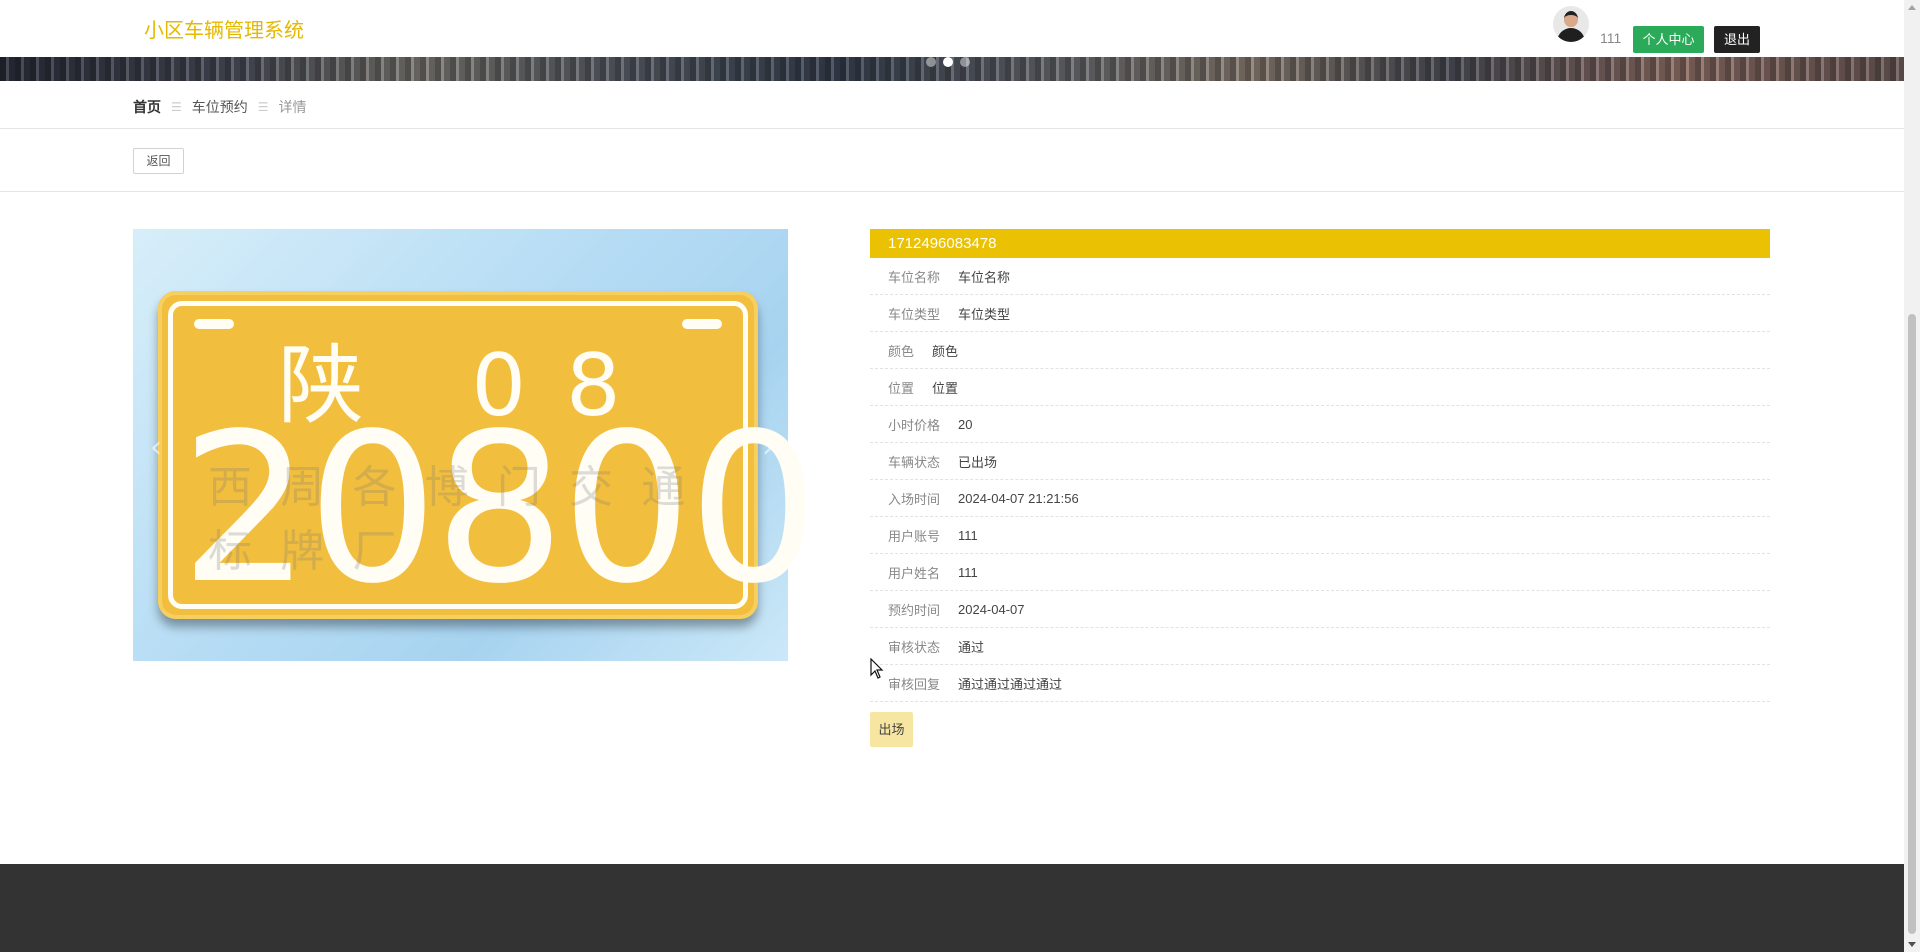 The width and height of the screenshot is (1920, 952). I want to click on field-value: 2024-04-07 21:21:56, so click(1018, 498).